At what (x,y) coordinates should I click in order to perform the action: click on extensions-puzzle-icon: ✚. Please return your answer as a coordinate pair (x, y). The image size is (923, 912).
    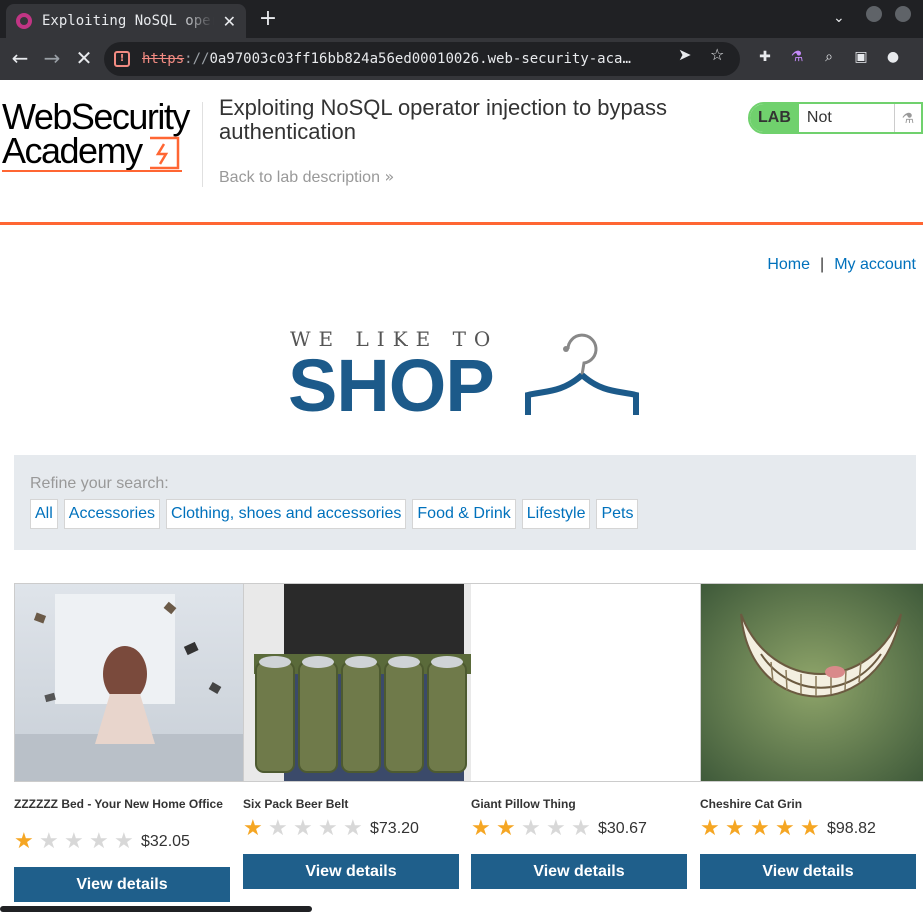
    Looking at the image, I should click on (765, 58).